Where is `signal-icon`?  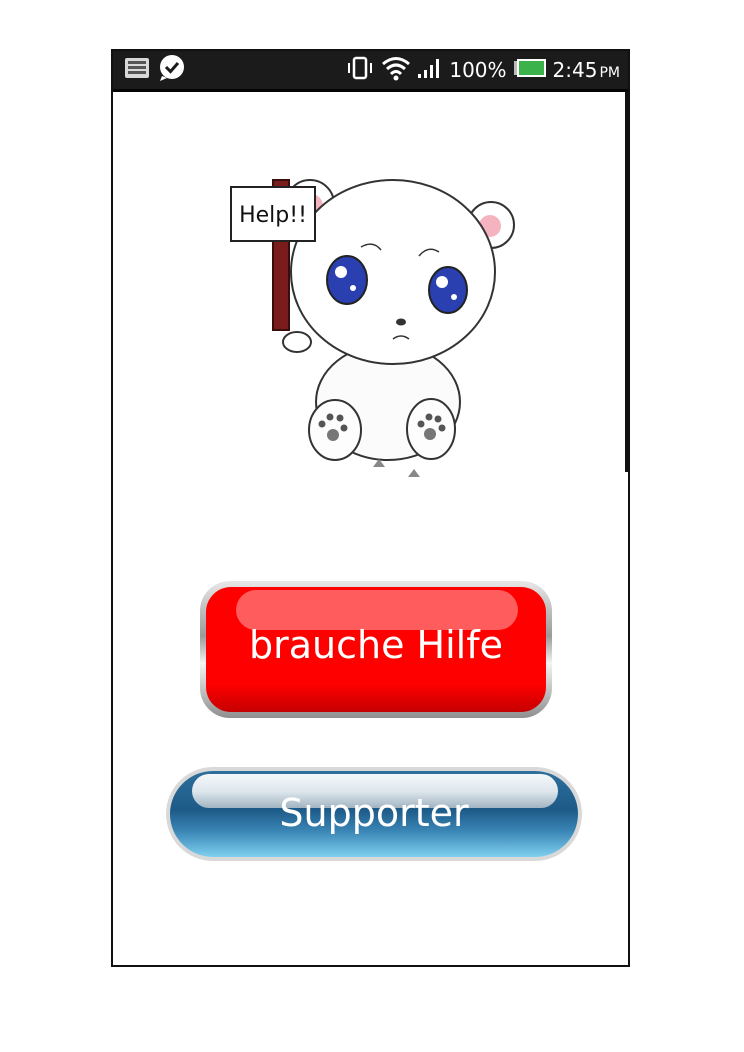
signal-icon is located at coordinates (430, 70).